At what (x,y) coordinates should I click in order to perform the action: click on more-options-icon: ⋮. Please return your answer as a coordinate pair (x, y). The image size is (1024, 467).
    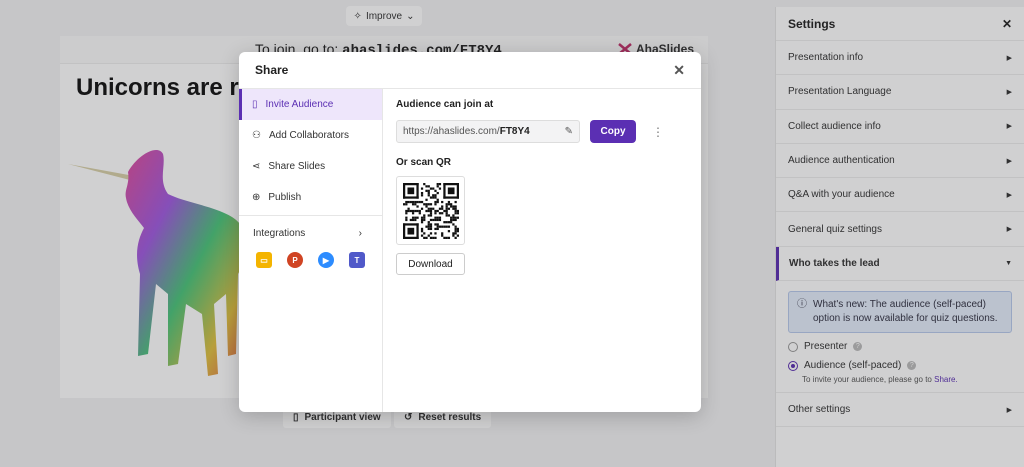
    Looking at the image, I should click on (658, 132).